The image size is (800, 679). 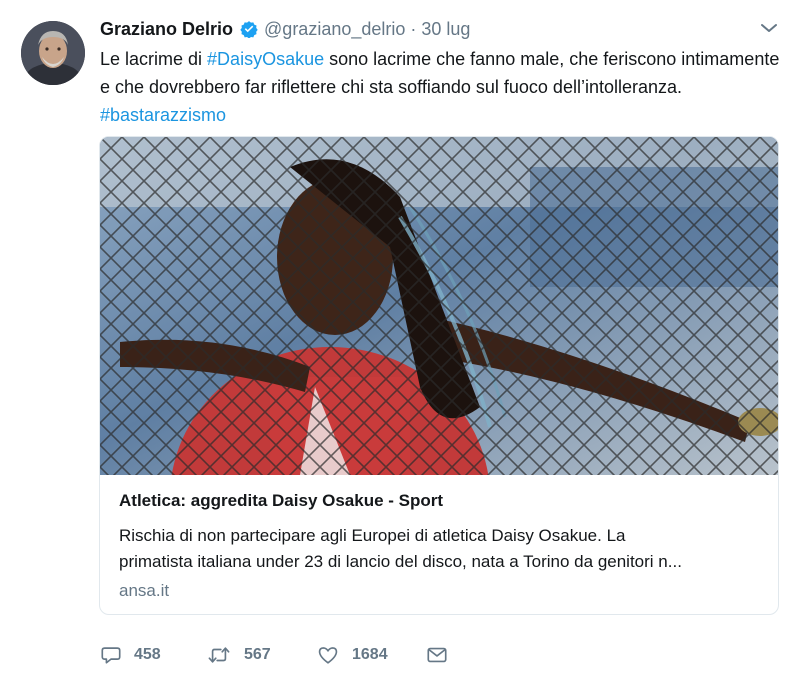 I want to click on direct-message-button, so click(x=437, y=655).